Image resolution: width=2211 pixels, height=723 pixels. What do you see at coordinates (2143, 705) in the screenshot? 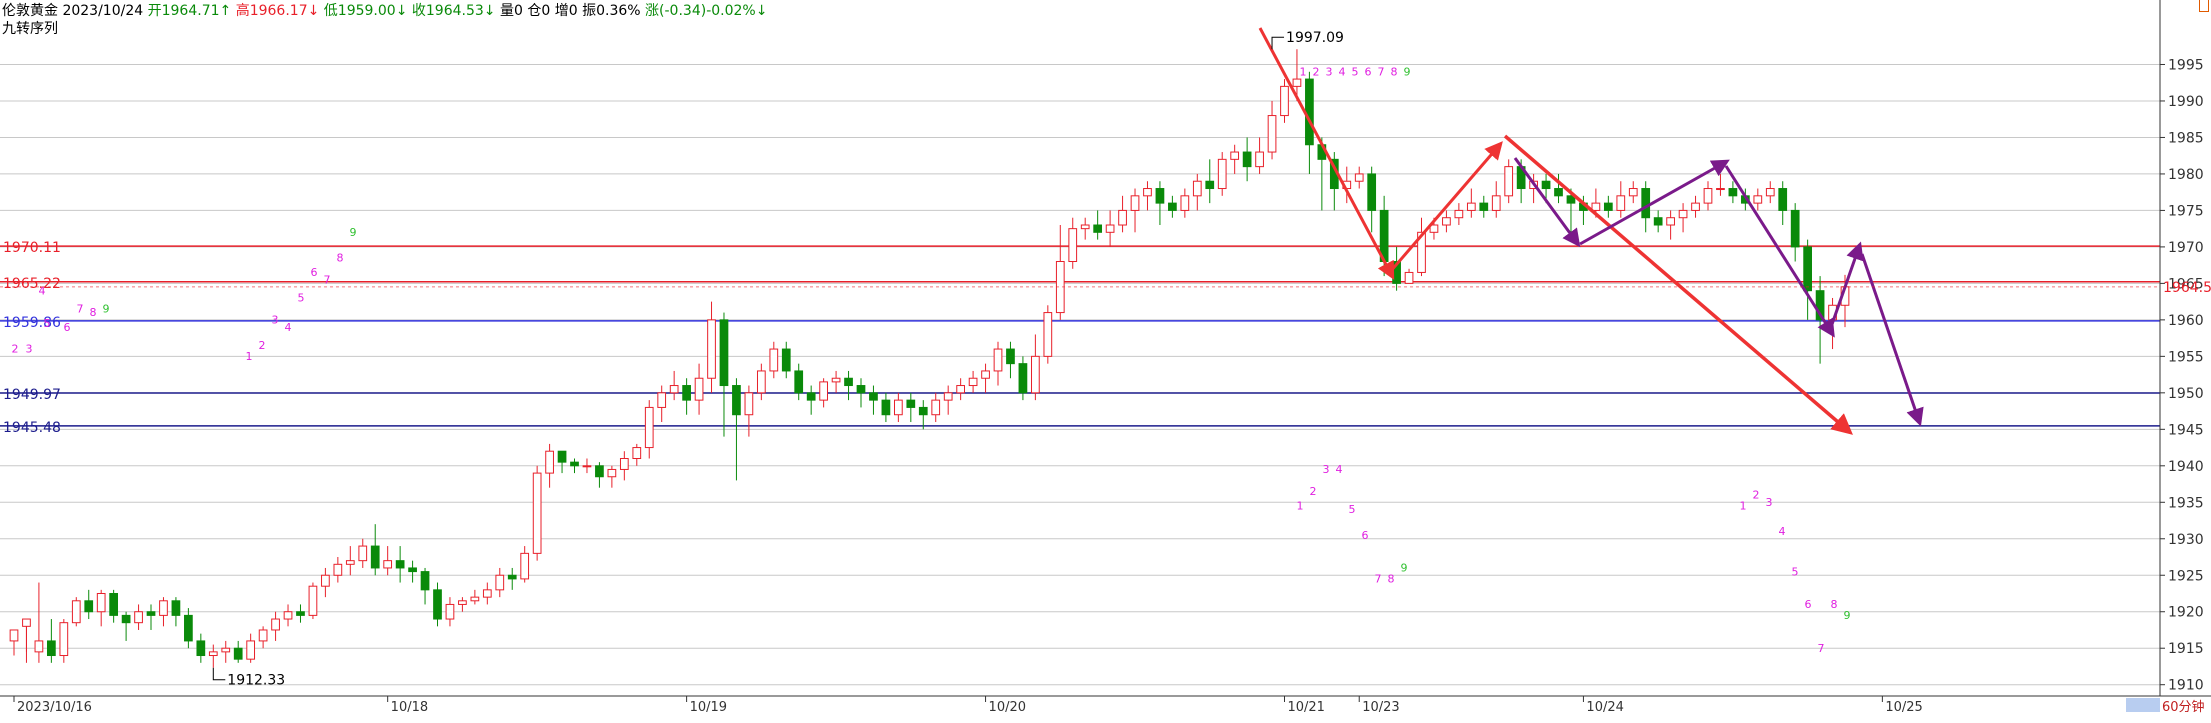
I see `timeframe-badge-bg` at bounding box center [2143, 705].